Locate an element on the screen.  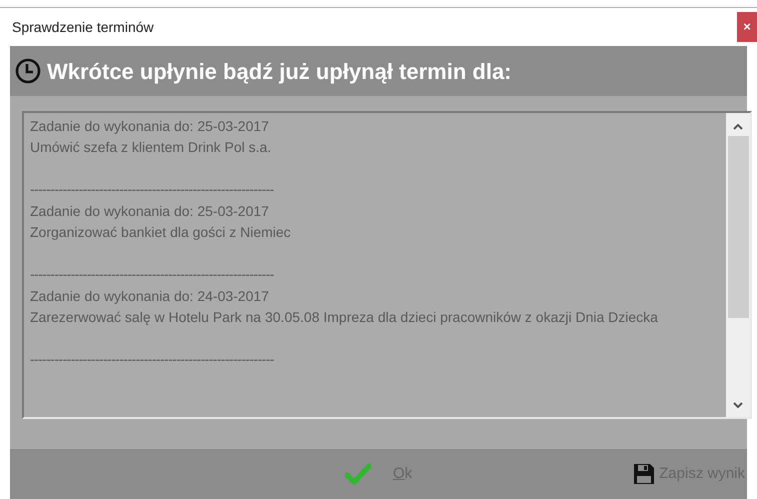
window-title: Sprawdzenie terminów is located at coordinates (83, 27).